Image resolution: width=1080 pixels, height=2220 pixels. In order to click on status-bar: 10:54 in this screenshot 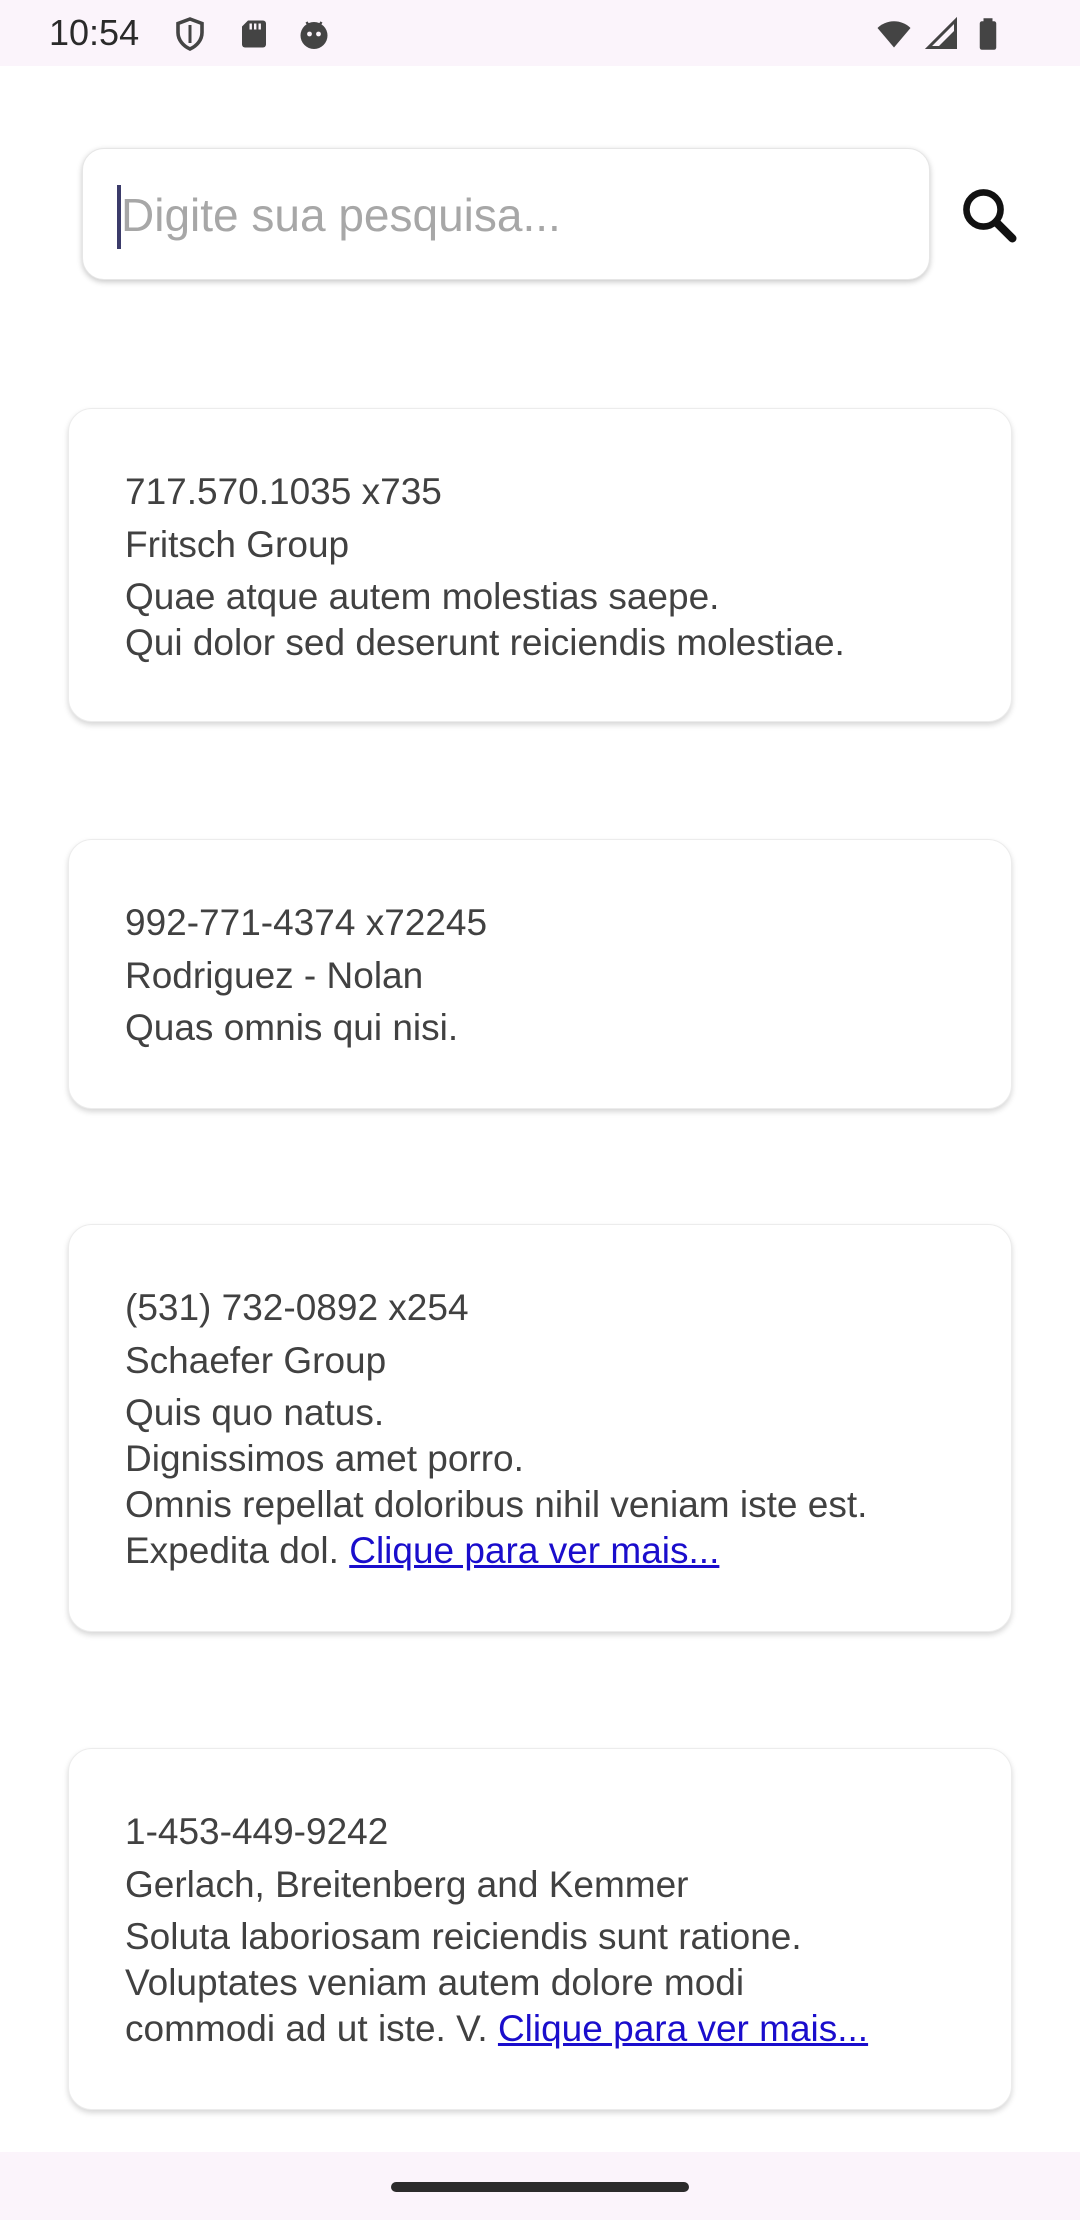, I will do `click(540, 33)`.